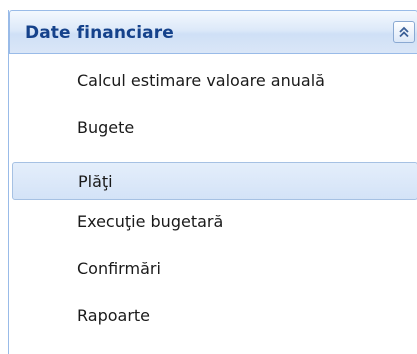 This screenshot has width=417, height=354. What do you see at coordinates (213, 269) in the screenshot?
I see `menu-item-confirmations: Confirmări` at bounding box center [213, 269].